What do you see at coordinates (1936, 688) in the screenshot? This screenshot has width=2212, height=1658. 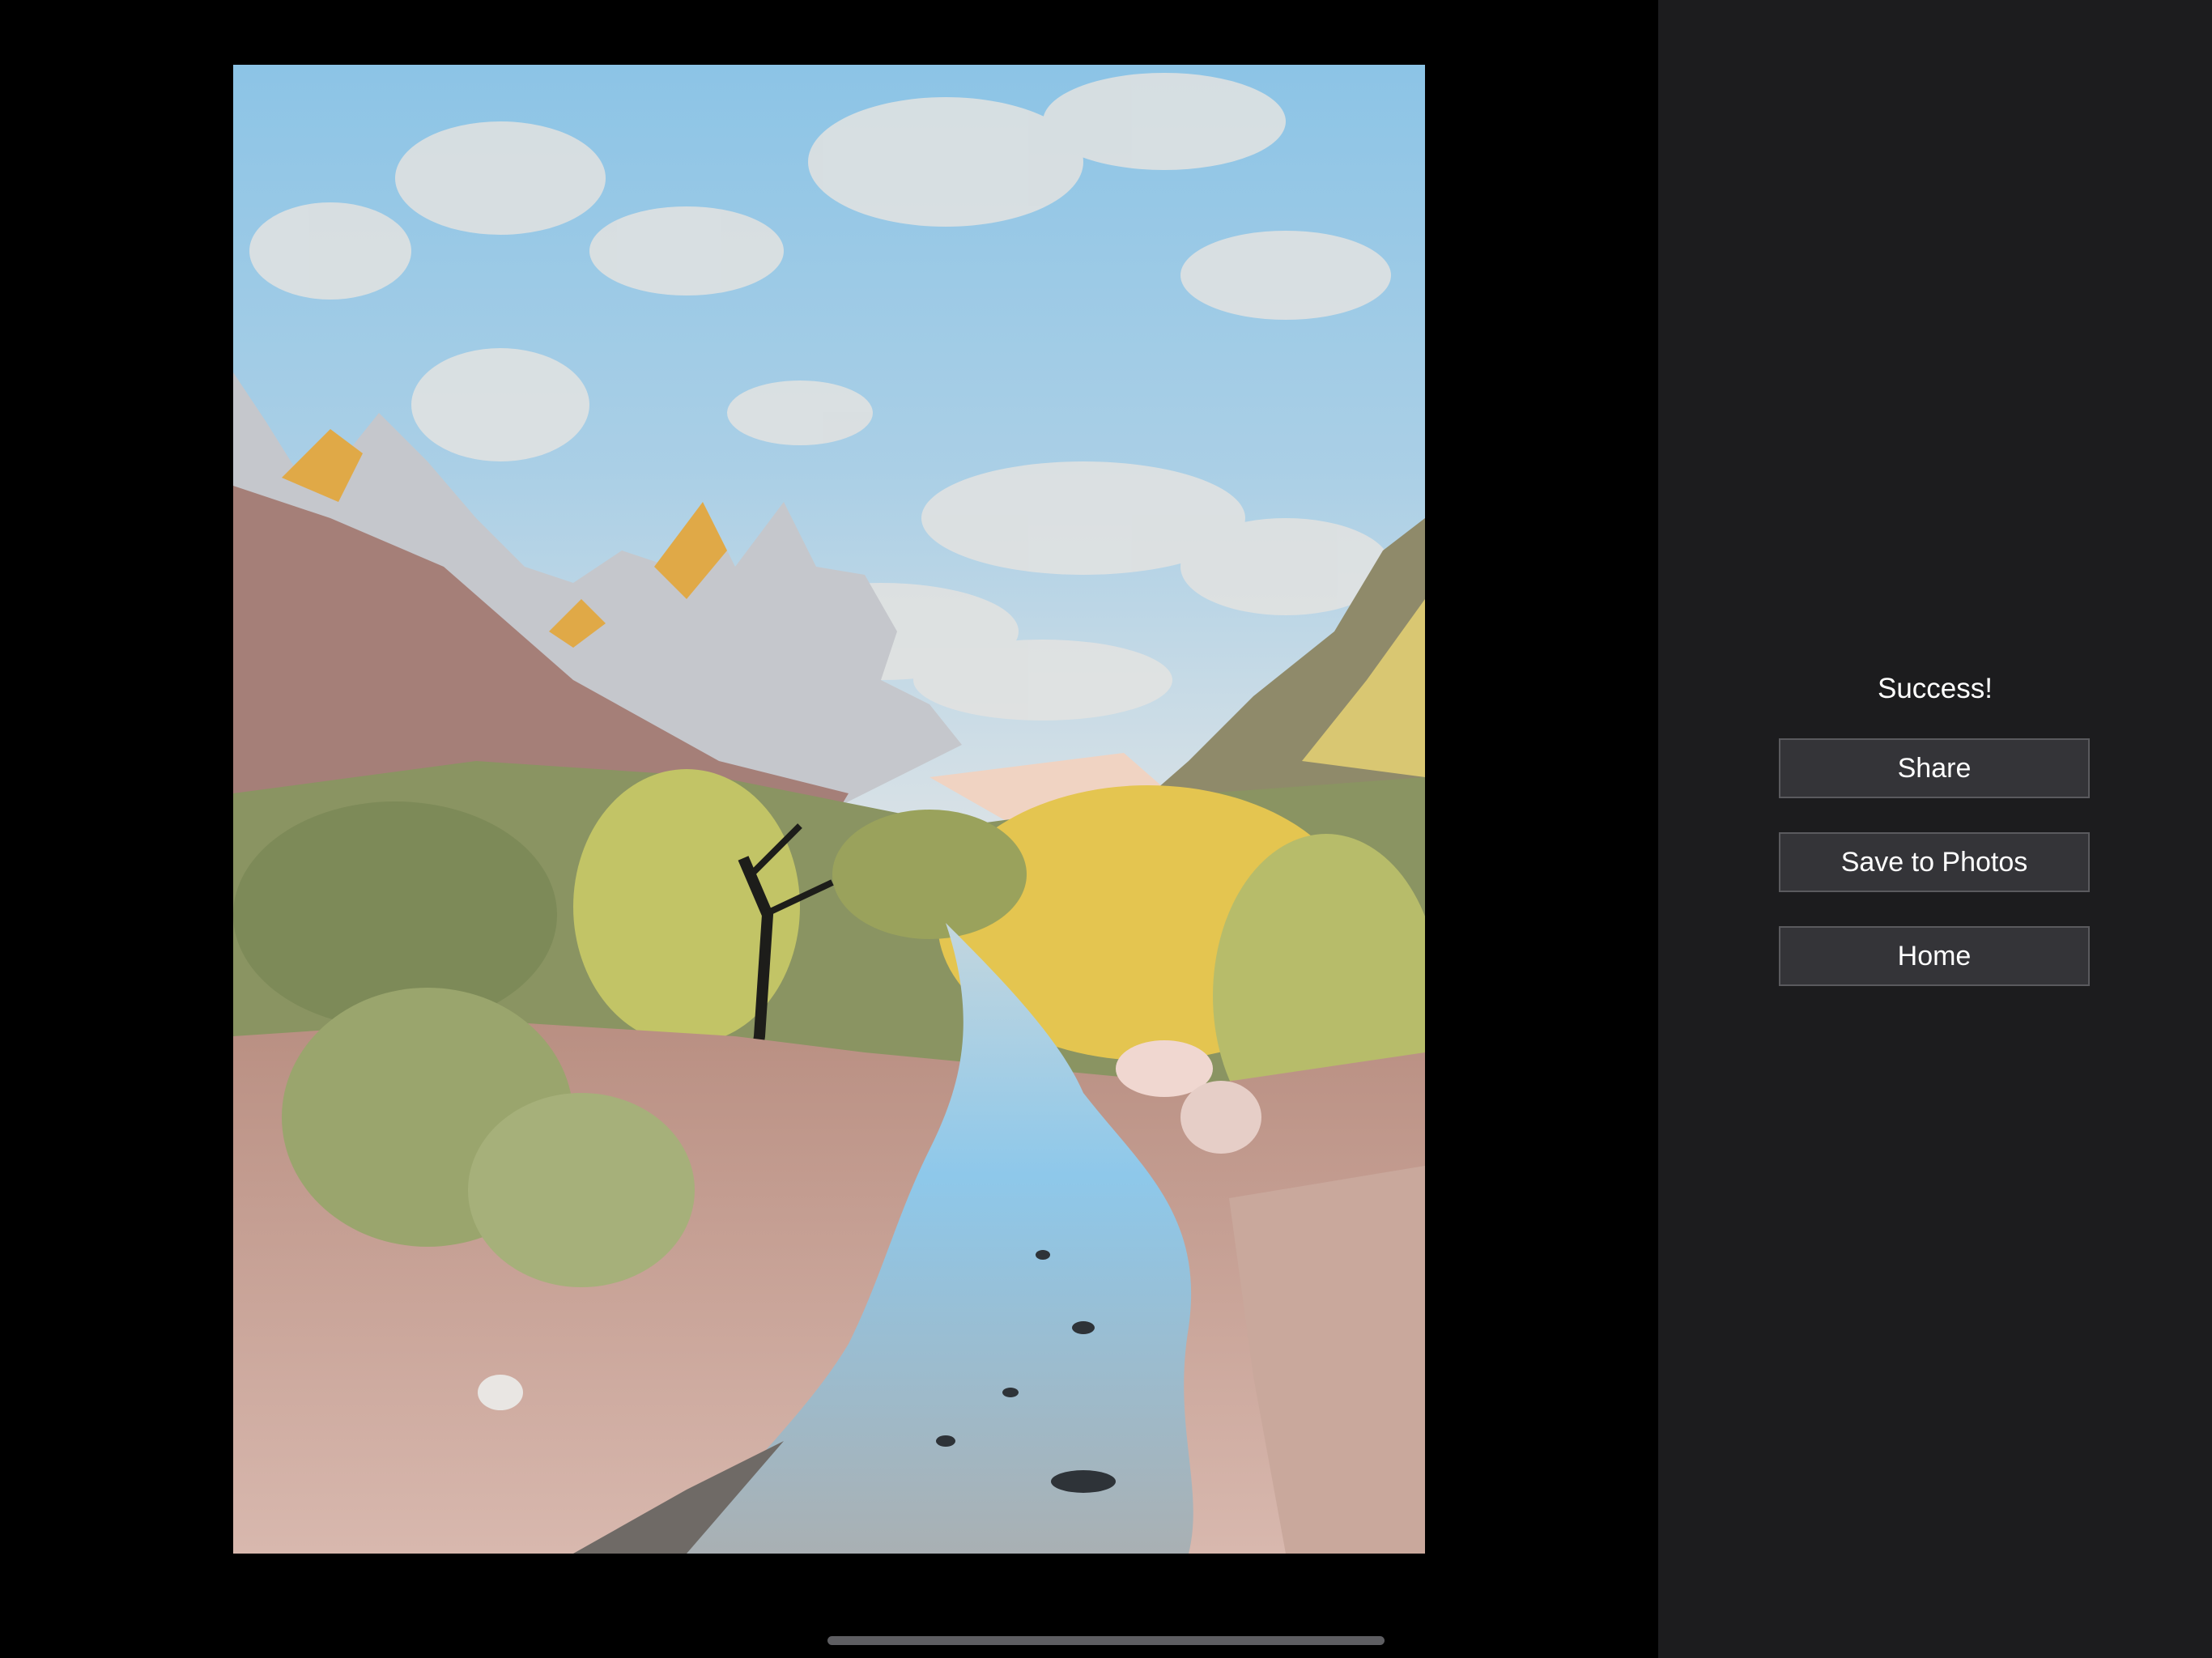 I see `success-status-text: Success!` at bounding box center [1936, 688].